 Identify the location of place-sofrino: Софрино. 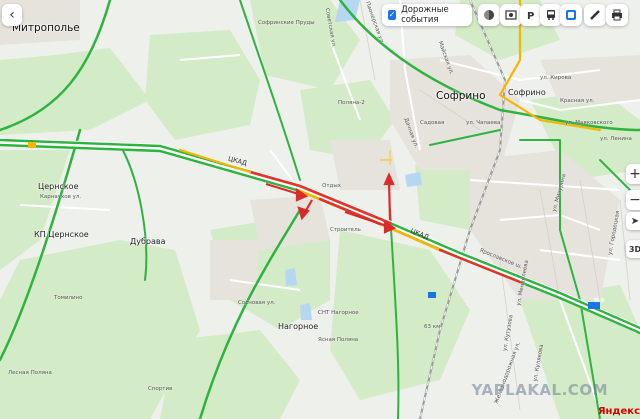
(461, 96).